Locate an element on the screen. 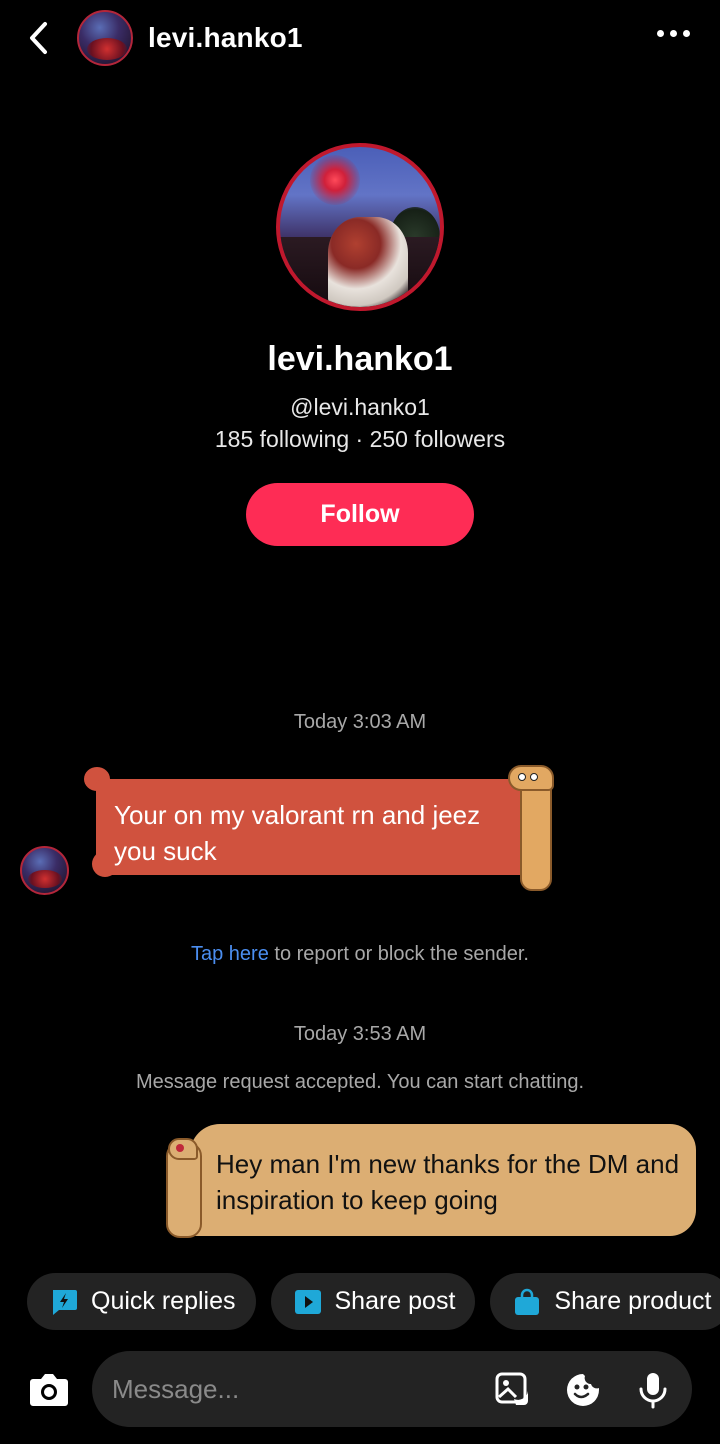 The height and width of the screenshot is (1444, 720). quick-replies-chip: Quick replies is located at coordinates (141, 1301).